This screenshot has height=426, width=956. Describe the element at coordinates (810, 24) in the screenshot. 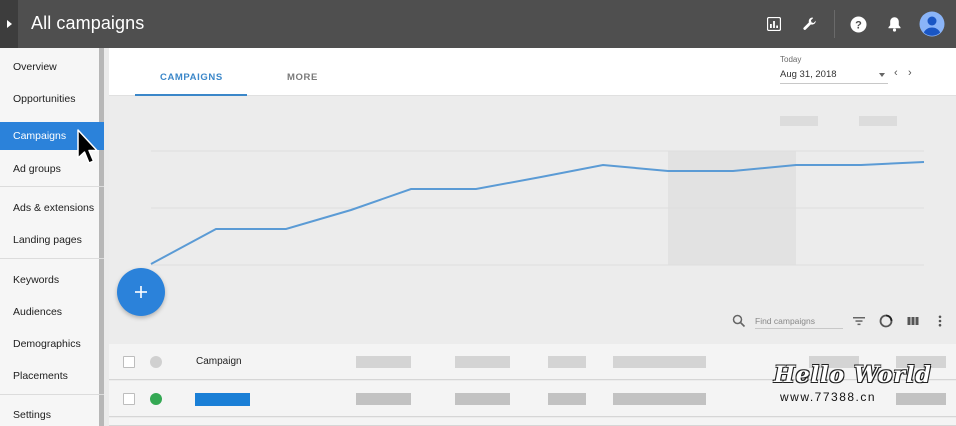

I see `tools-wrench-icon` at that location.